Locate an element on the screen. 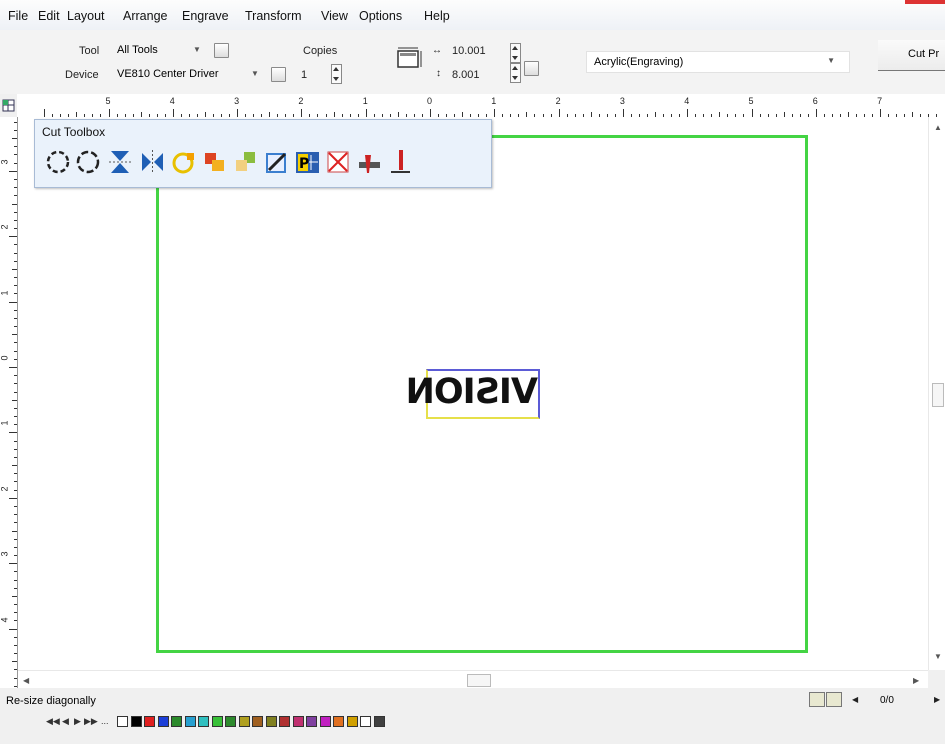 The height and width of the screenshot is (744, 945). cross-icon is located at coordinates (338, 162).